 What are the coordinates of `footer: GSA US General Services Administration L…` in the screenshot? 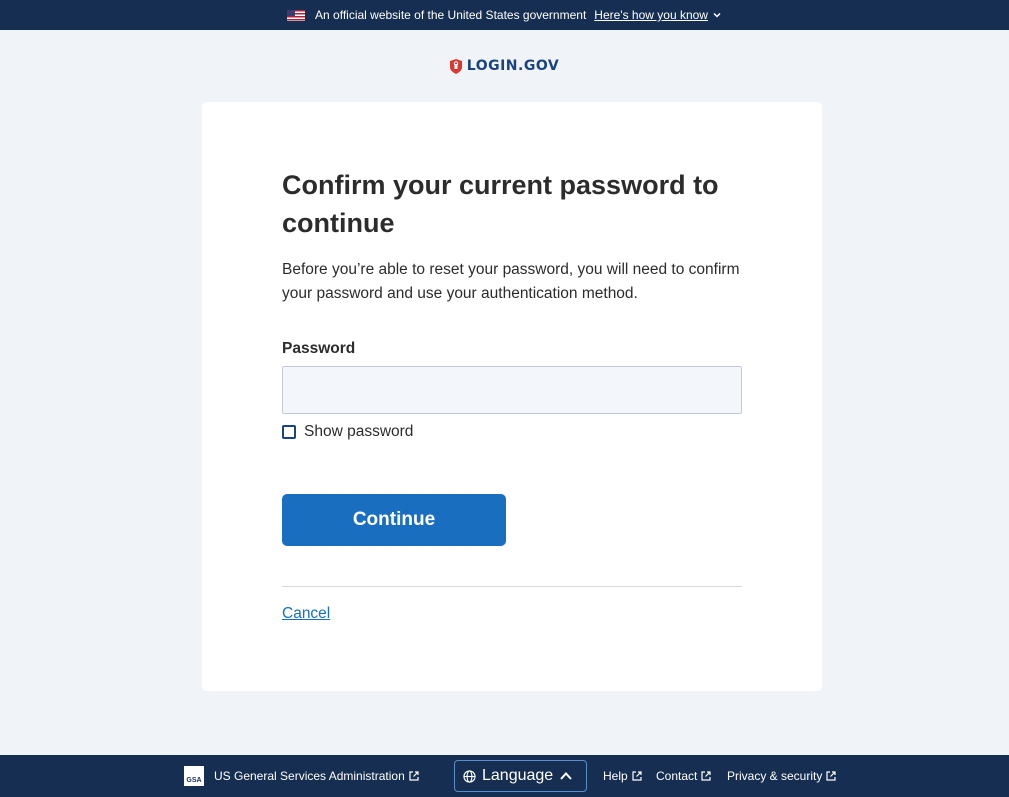 It's located at (504, 776).